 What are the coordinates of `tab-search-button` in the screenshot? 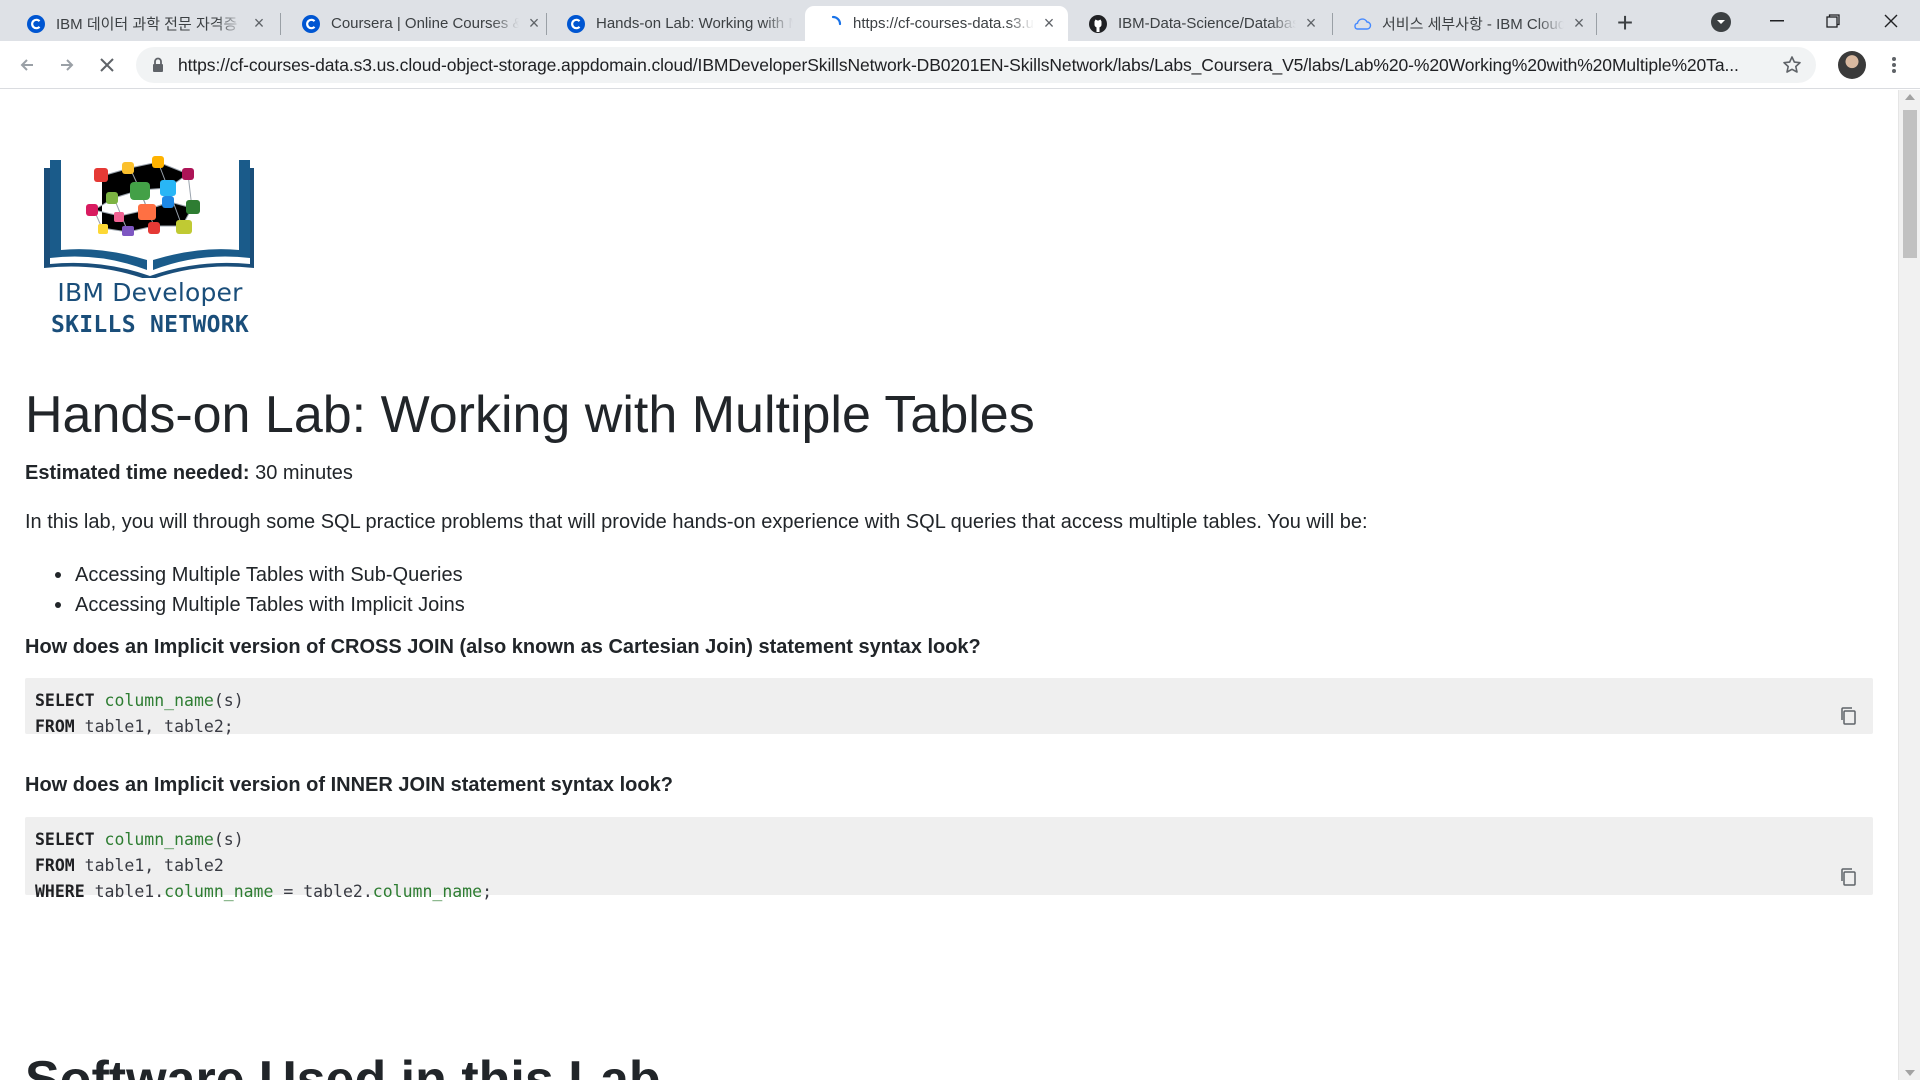 It's located at (1721, 22).